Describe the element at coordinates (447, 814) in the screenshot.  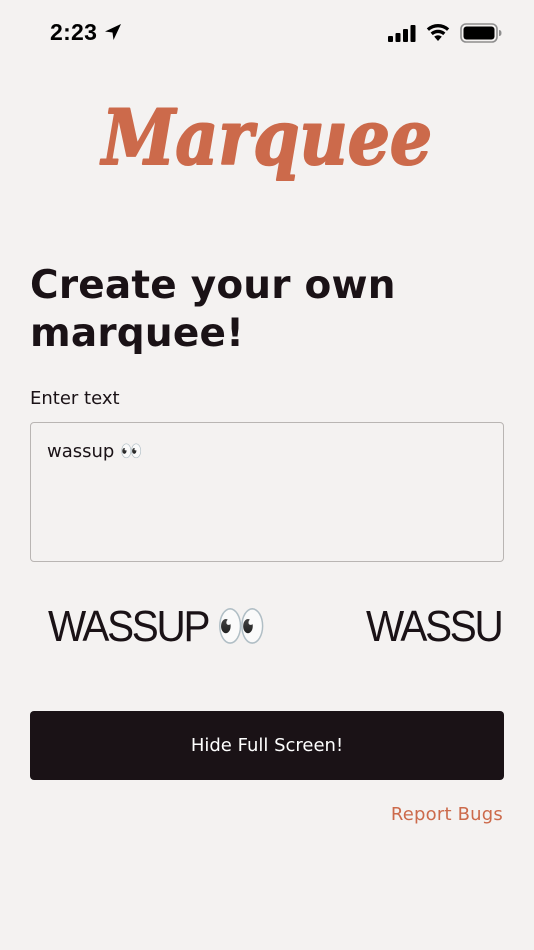
I see `report-bugs-link: Report Bugs` at that location.